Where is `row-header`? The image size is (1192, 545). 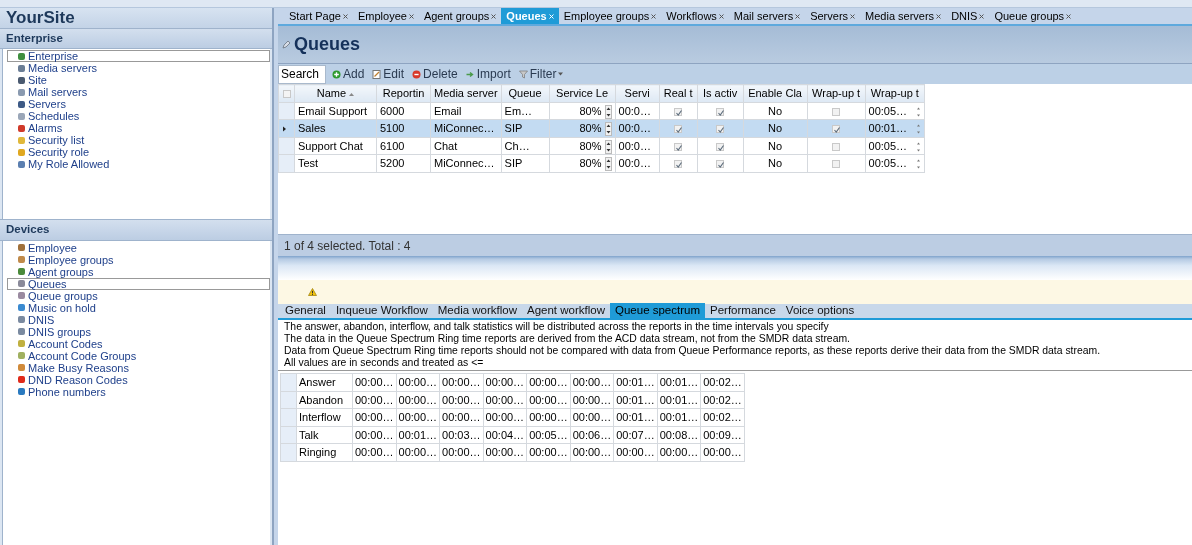 row-header is located at coordinates (288, 382).